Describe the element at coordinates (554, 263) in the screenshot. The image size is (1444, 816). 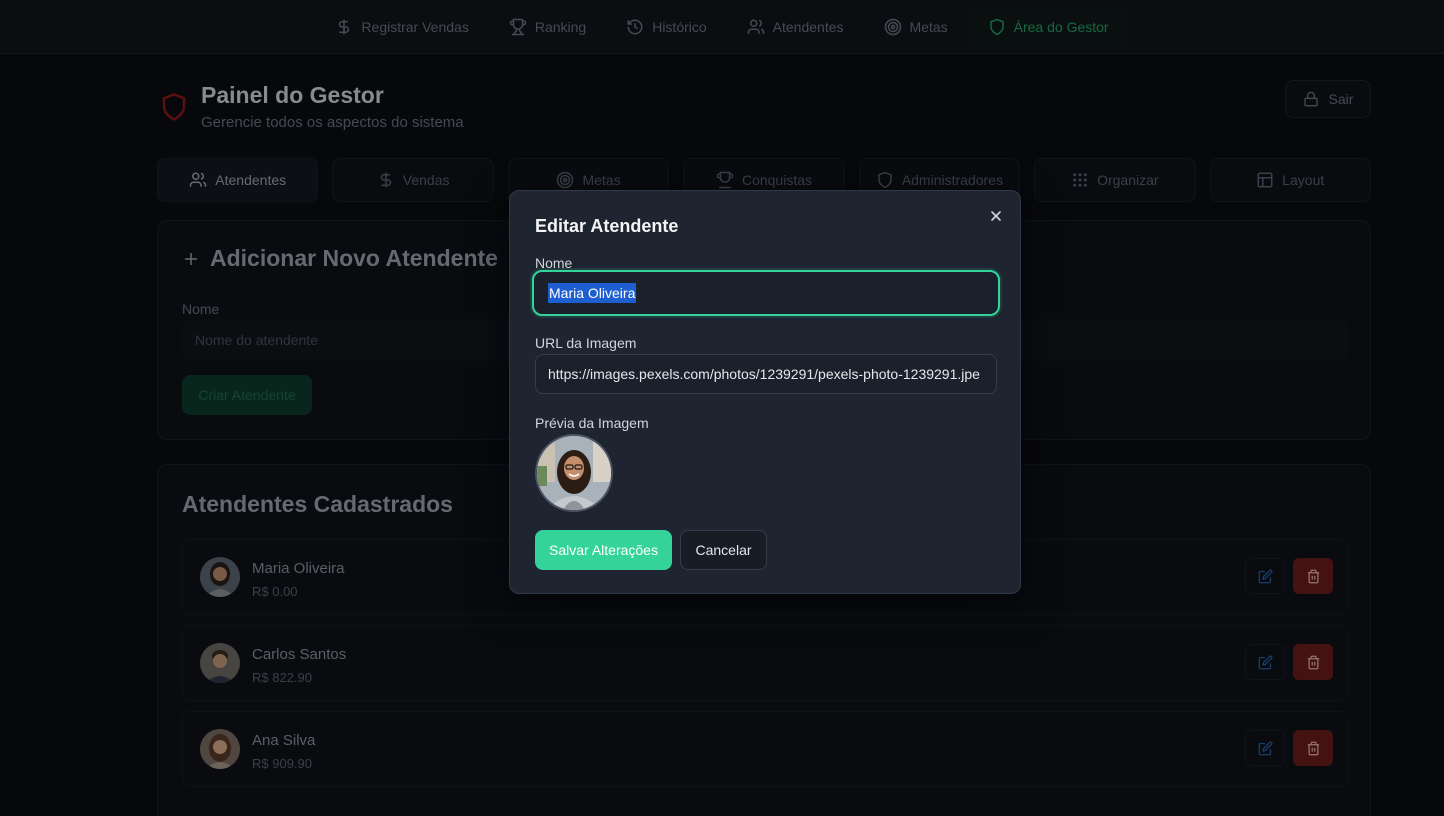
I see `name-label: Nome` at that location.